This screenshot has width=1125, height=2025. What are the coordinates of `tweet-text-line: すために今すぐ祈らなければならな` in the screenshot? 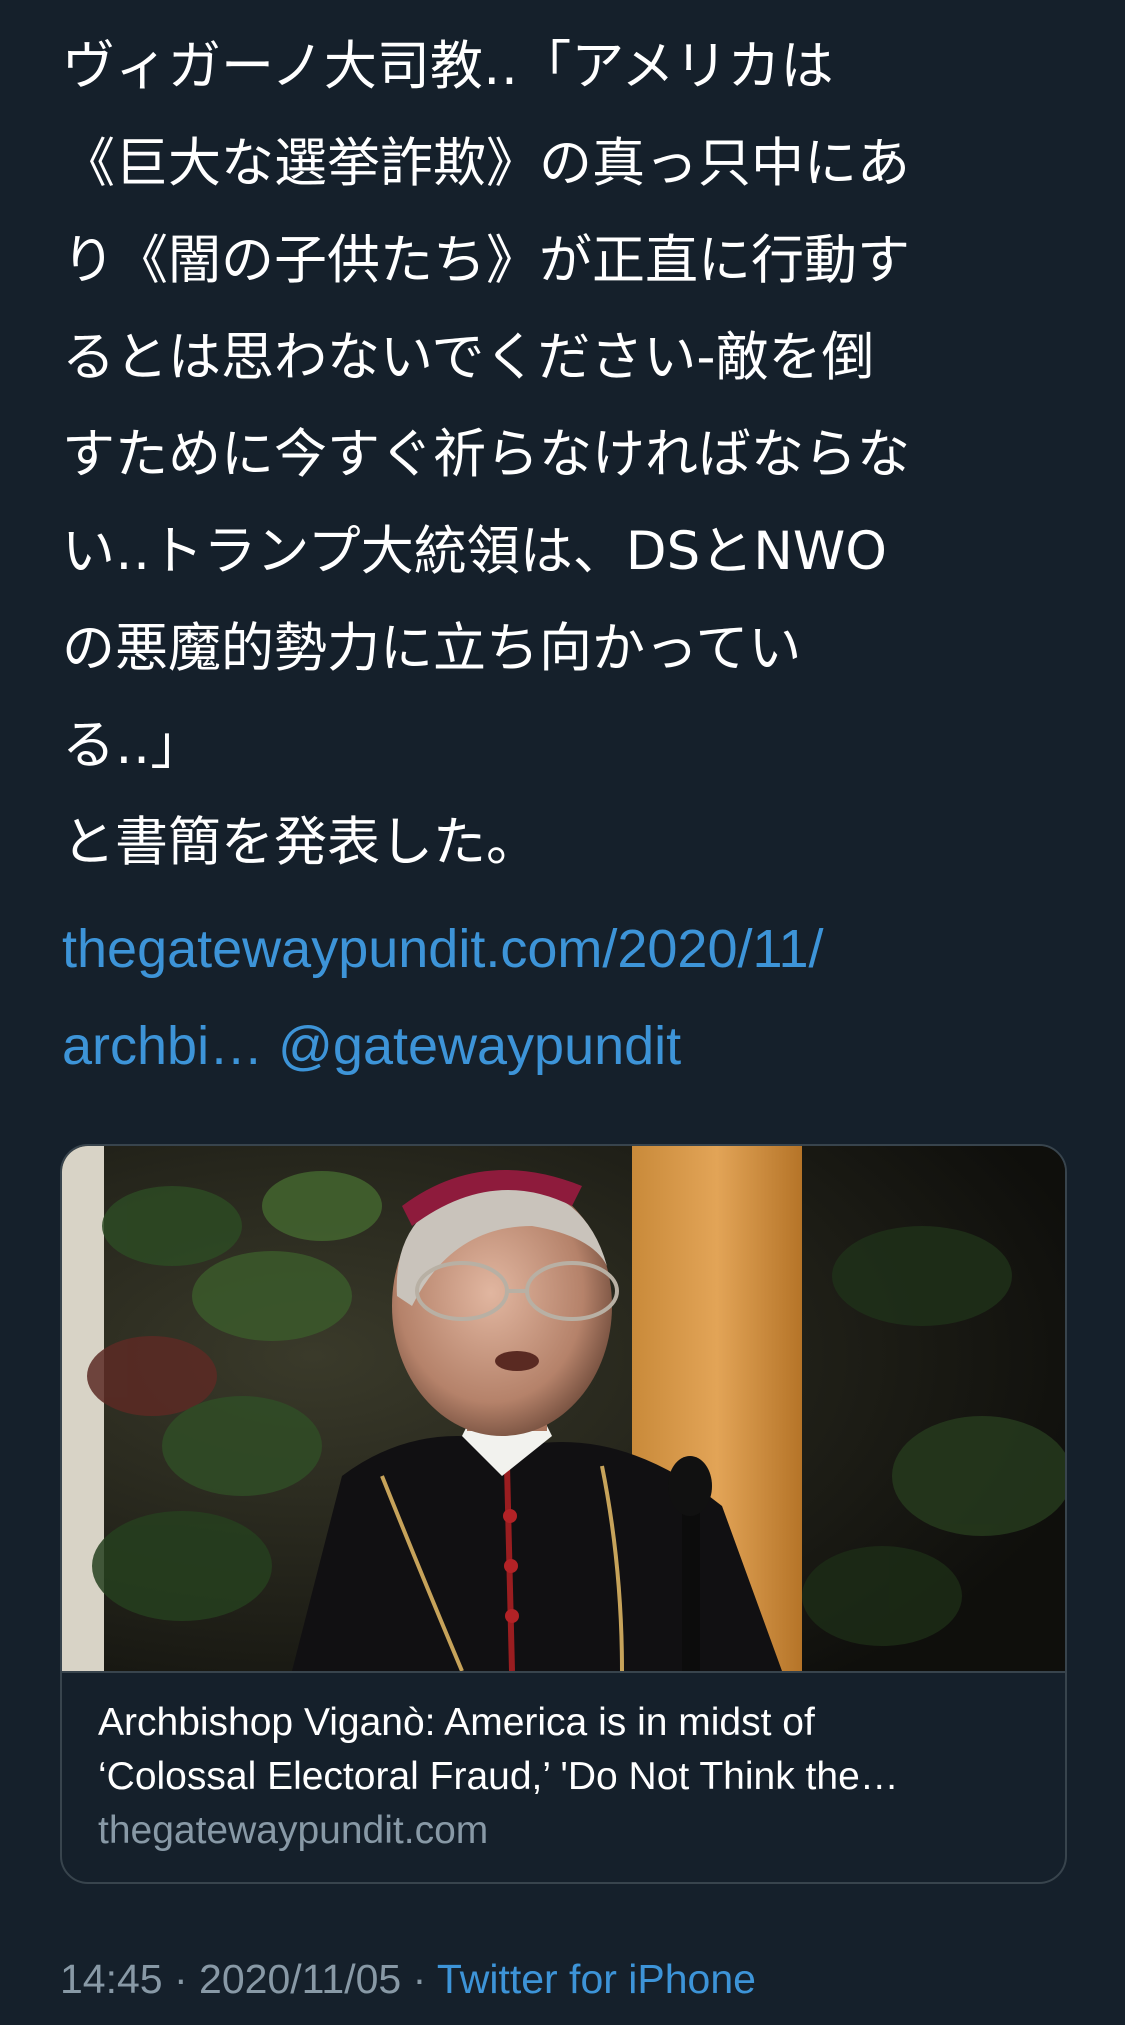 It's located at (486, 454).